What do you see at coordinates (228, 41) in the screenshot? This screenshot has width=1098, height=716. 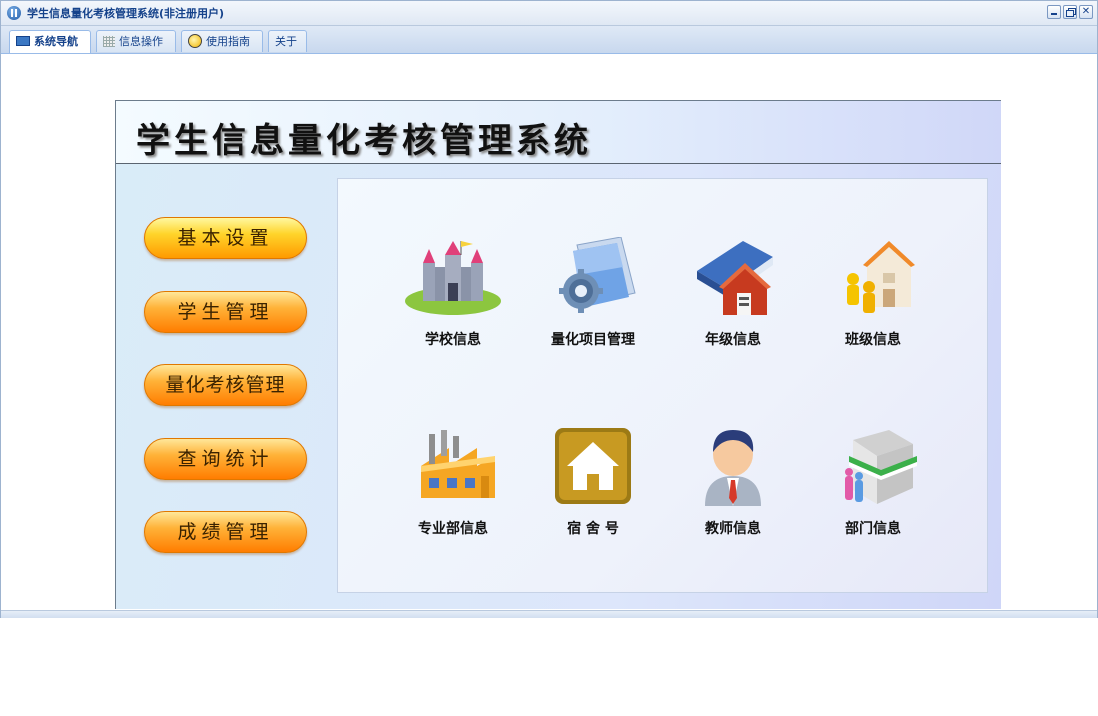 I see `tab-label: 使用指南` at bounding box center [228, 41].